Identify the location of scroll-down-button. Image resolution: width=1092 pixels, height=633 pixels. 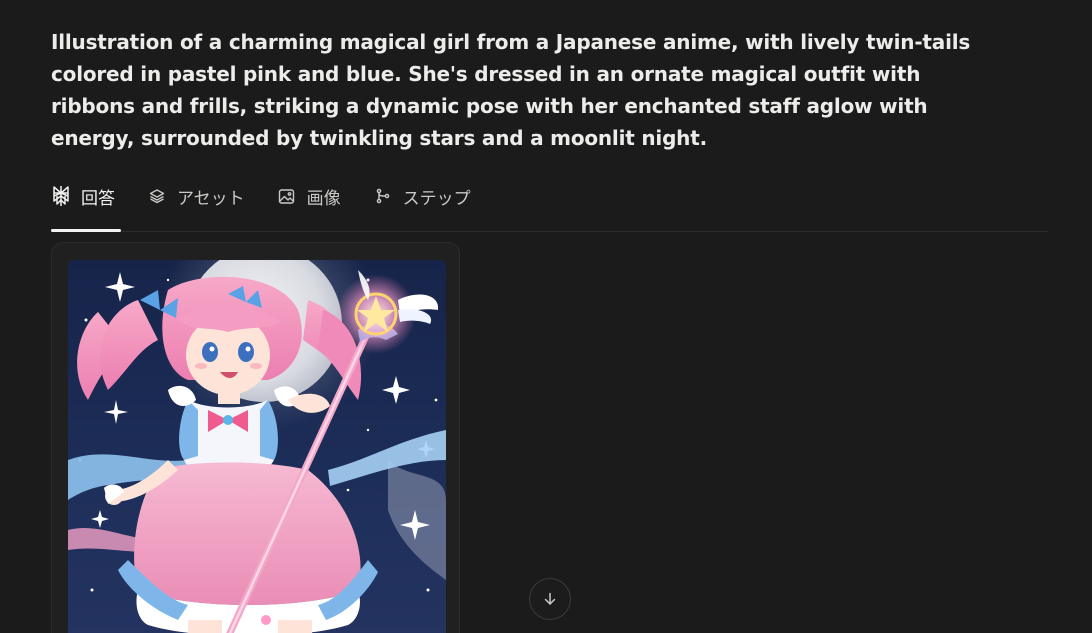
(550, 599).